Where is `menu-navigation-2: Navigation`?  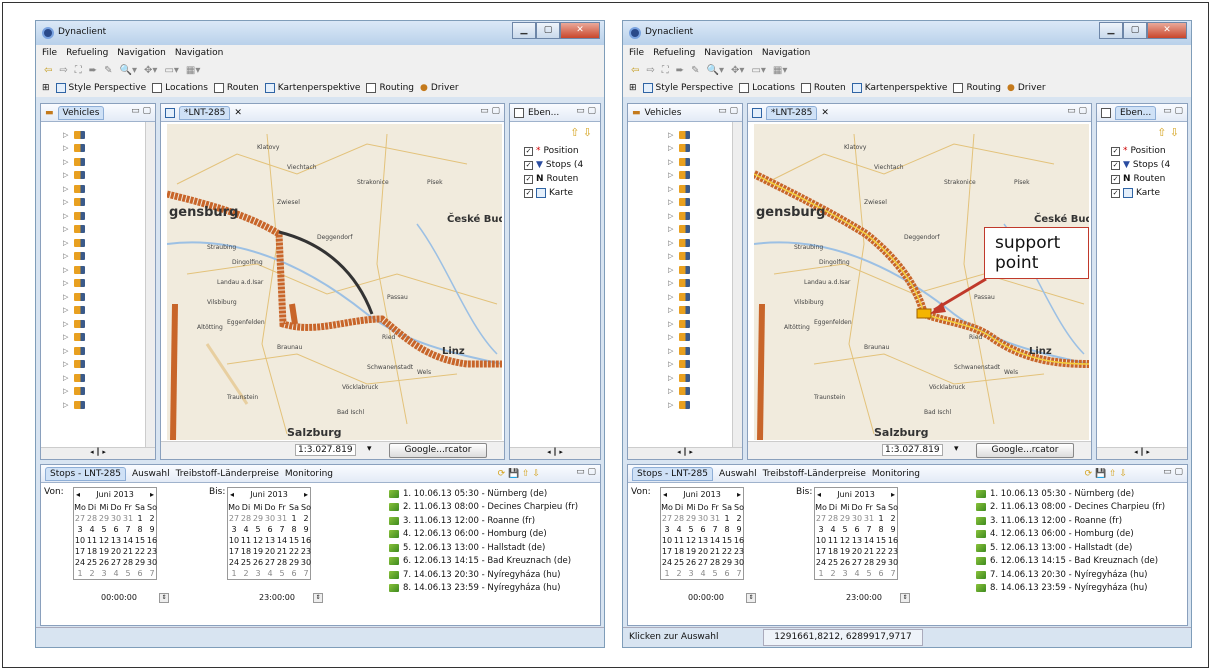 menu-navigation-2: Navigation is located at coordinates (199, 53).